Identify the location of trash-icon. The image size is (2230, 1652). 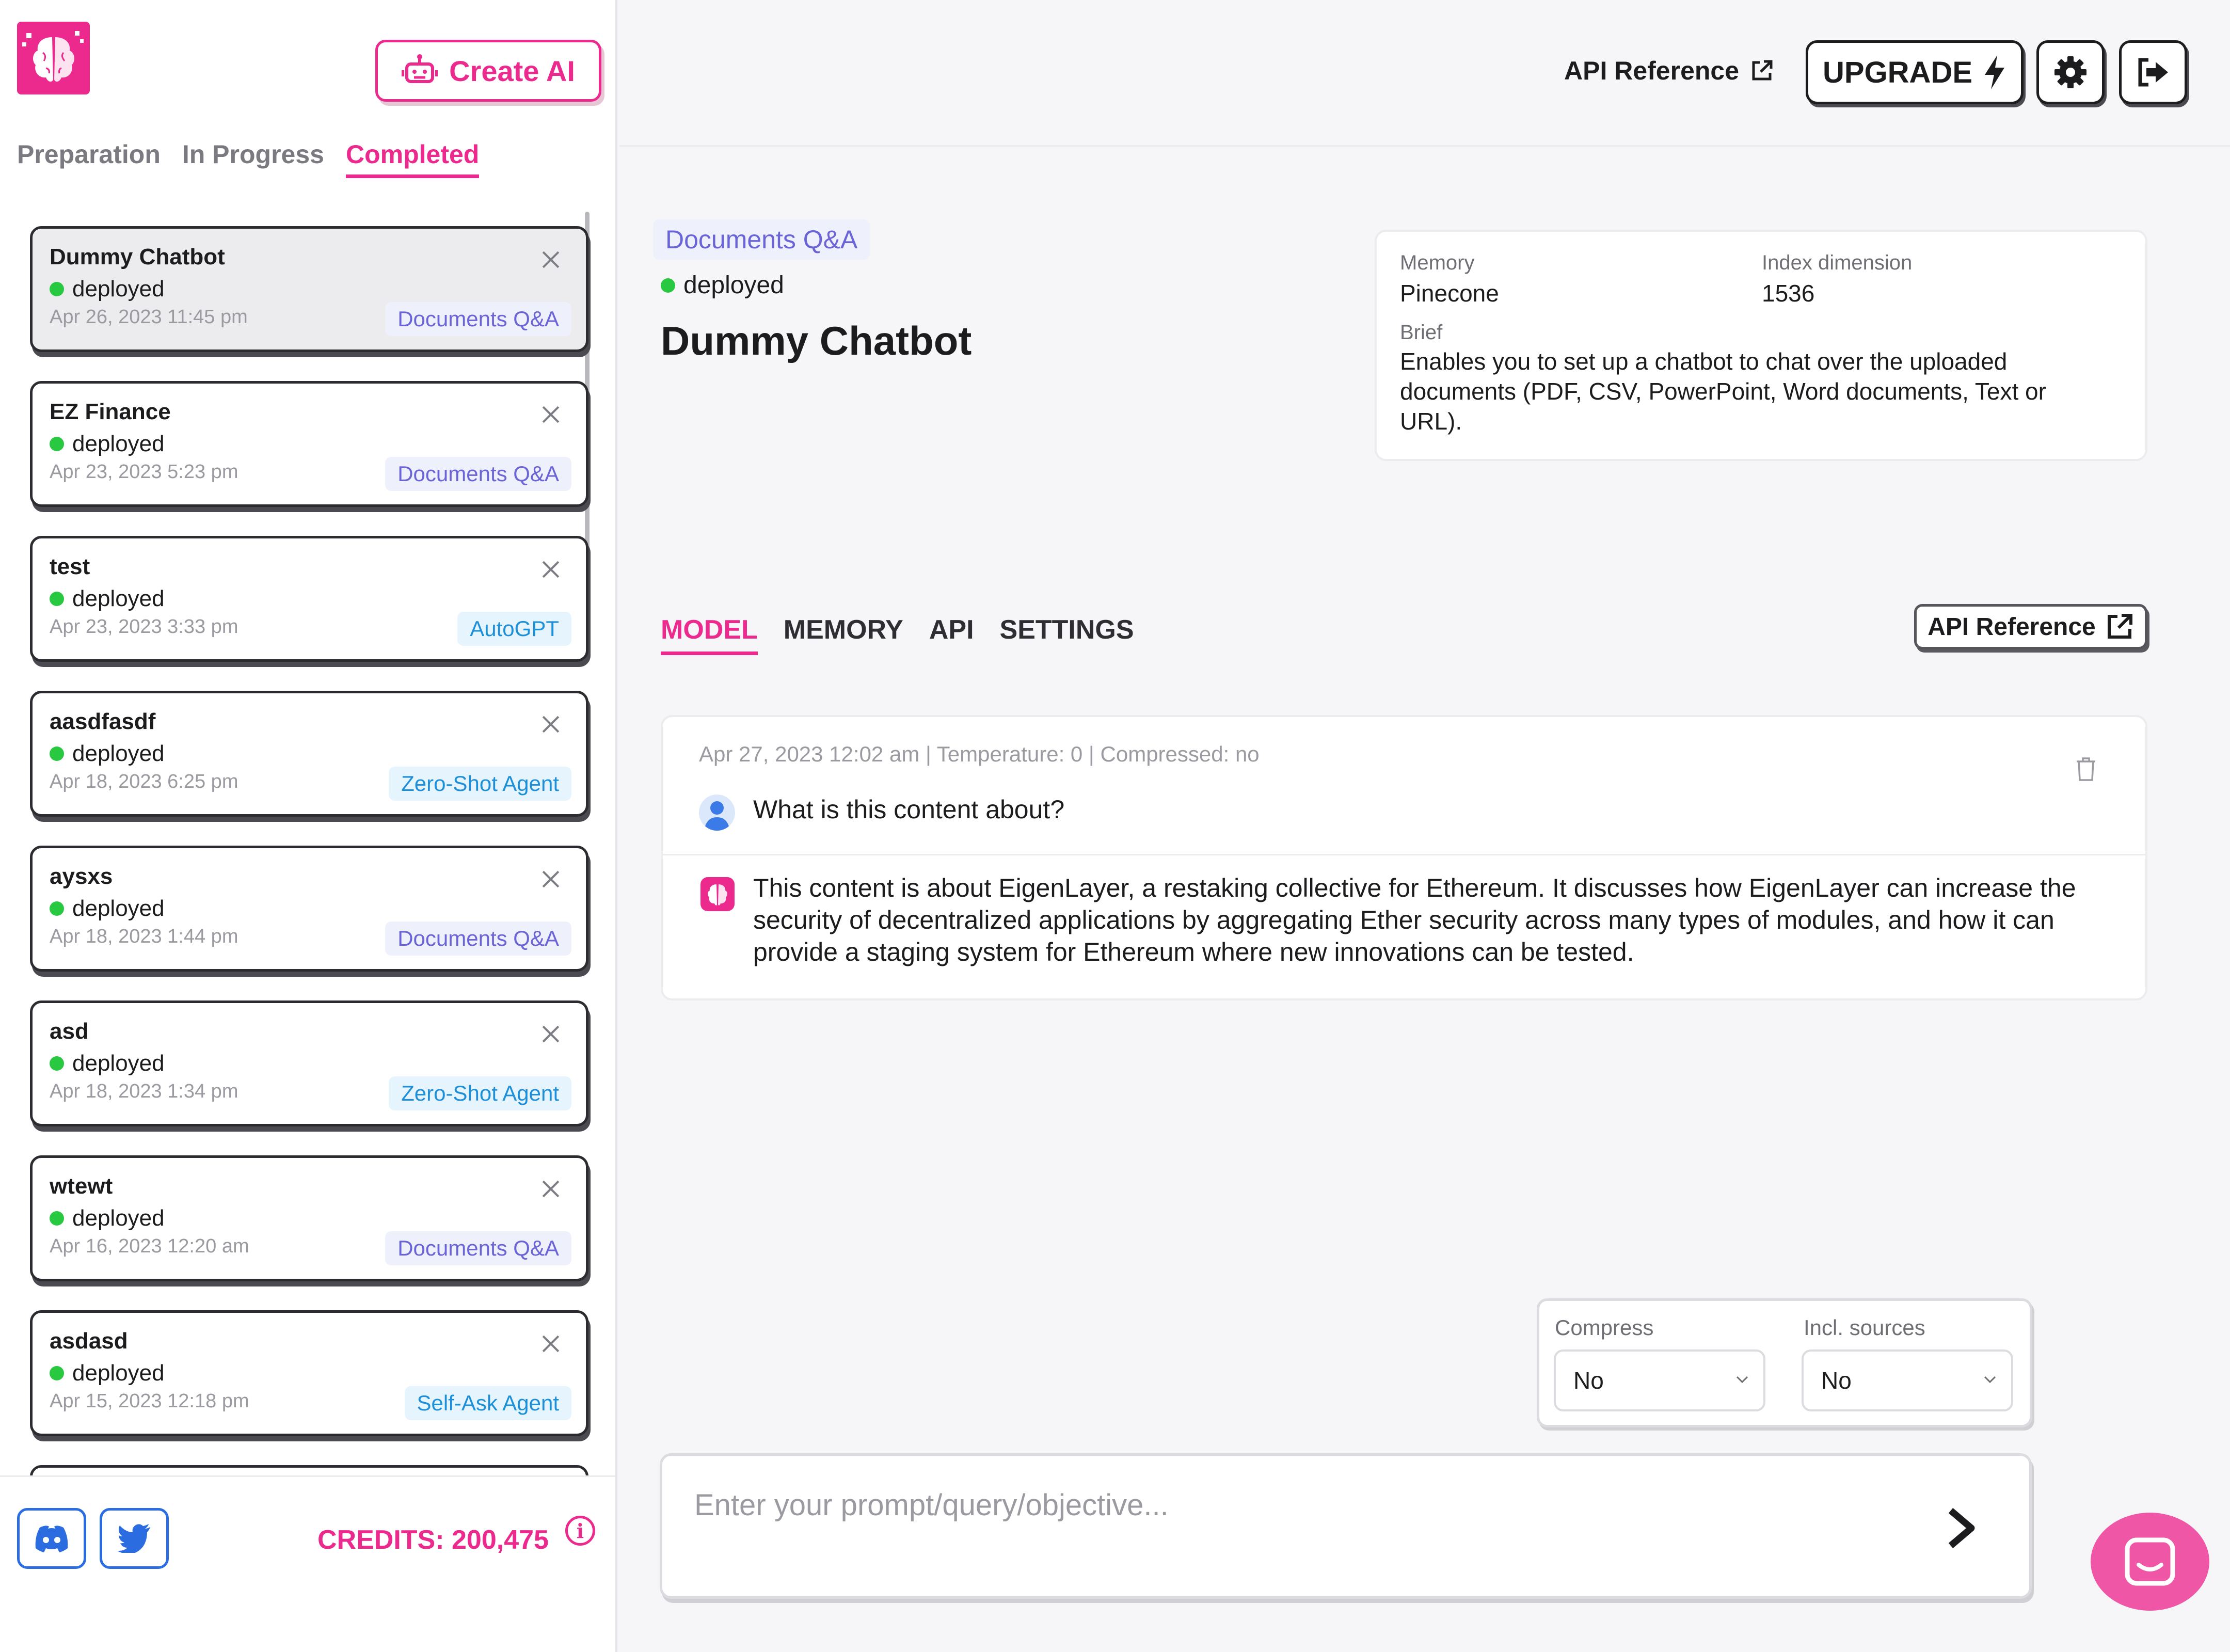
(2086, 769).